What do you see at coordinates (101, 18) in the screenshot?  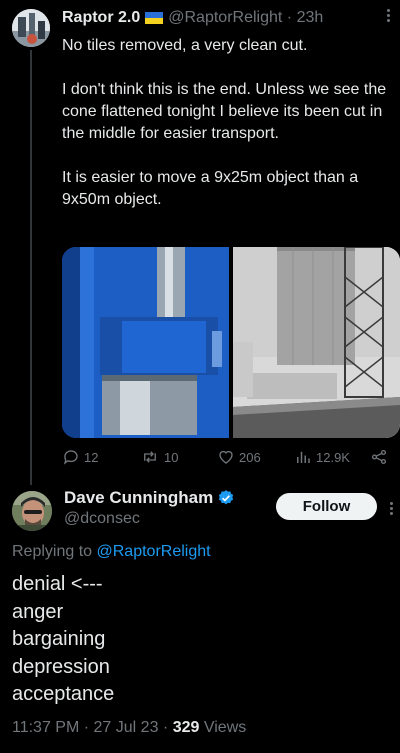 I see `author-name: Raptor 2.0` at bounding box center [101, 18].